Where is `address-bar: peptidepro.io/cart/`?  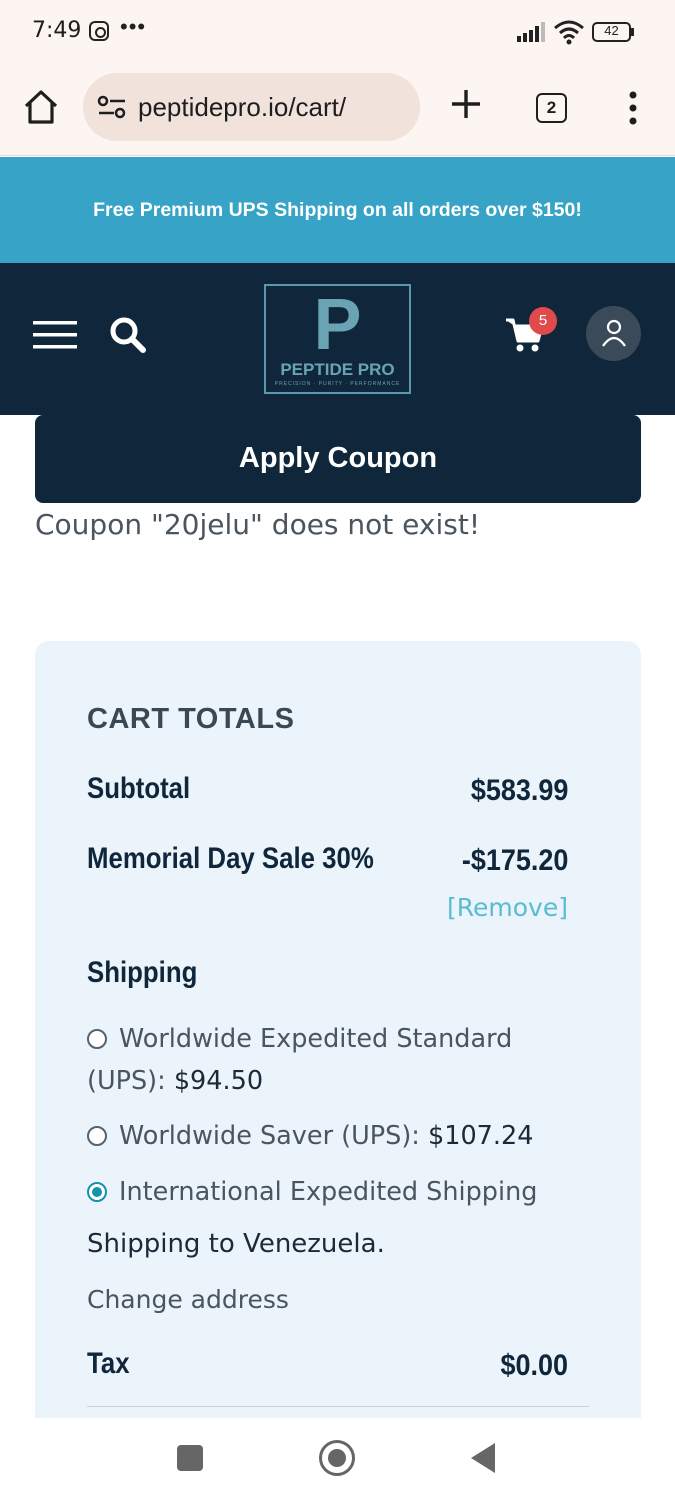 address-bar: peptidepro.io/cart/ is located at coordinates (251, 107).